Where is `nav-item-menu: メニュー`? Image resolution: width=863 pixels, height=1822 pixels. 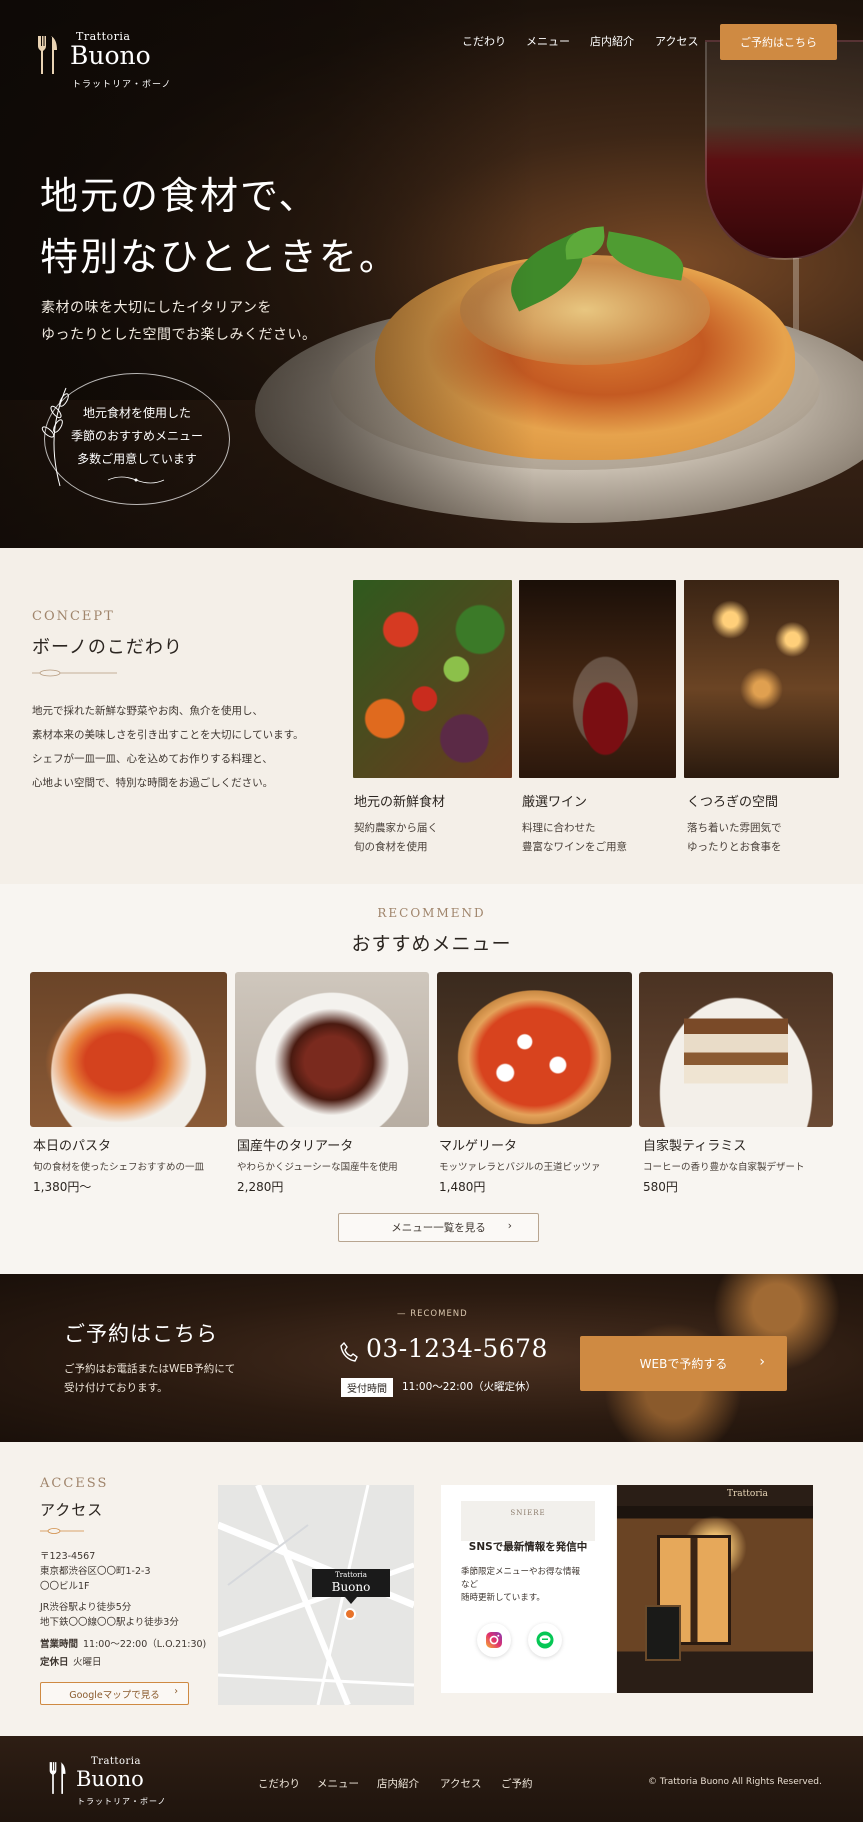
nav-item-menu: メニュー is located at coordinates (548, 41).